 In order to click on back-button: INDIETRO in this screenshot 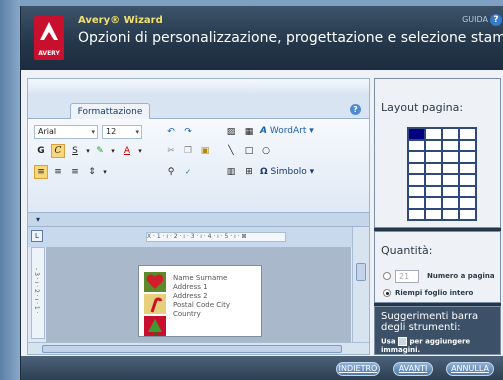, I will do `click(358, 369)`.